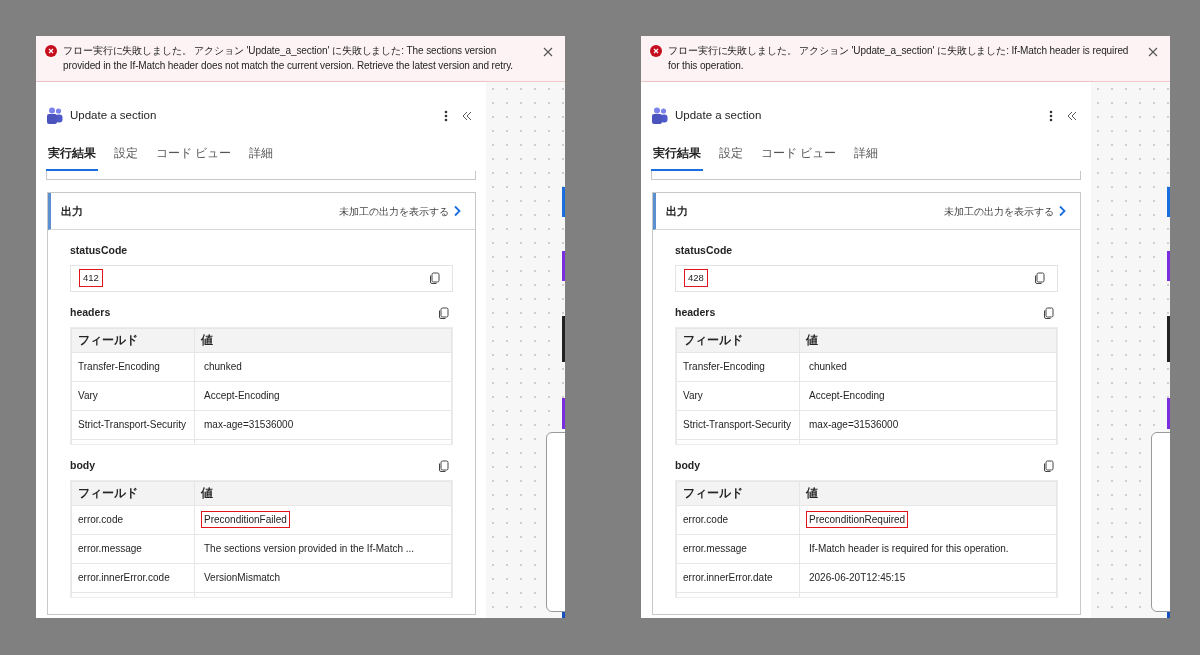 This screenshot has height=655, width=1200. I want to click on table-cell-text: If-Match header is required for this operation., so click(909, 549).